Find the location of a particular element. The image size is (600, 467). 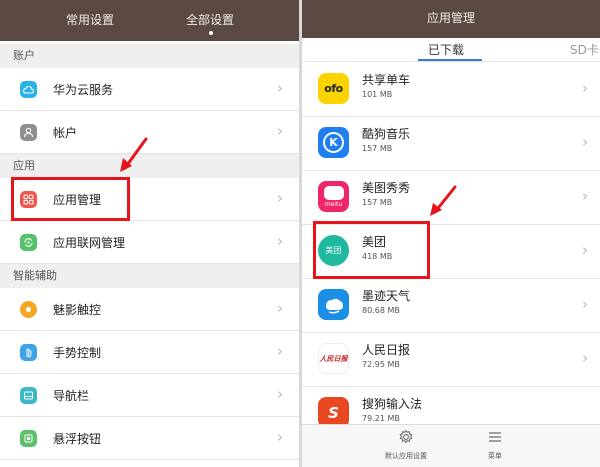

tab-sd-card: SD卡 is located at coordinates (584, 49).